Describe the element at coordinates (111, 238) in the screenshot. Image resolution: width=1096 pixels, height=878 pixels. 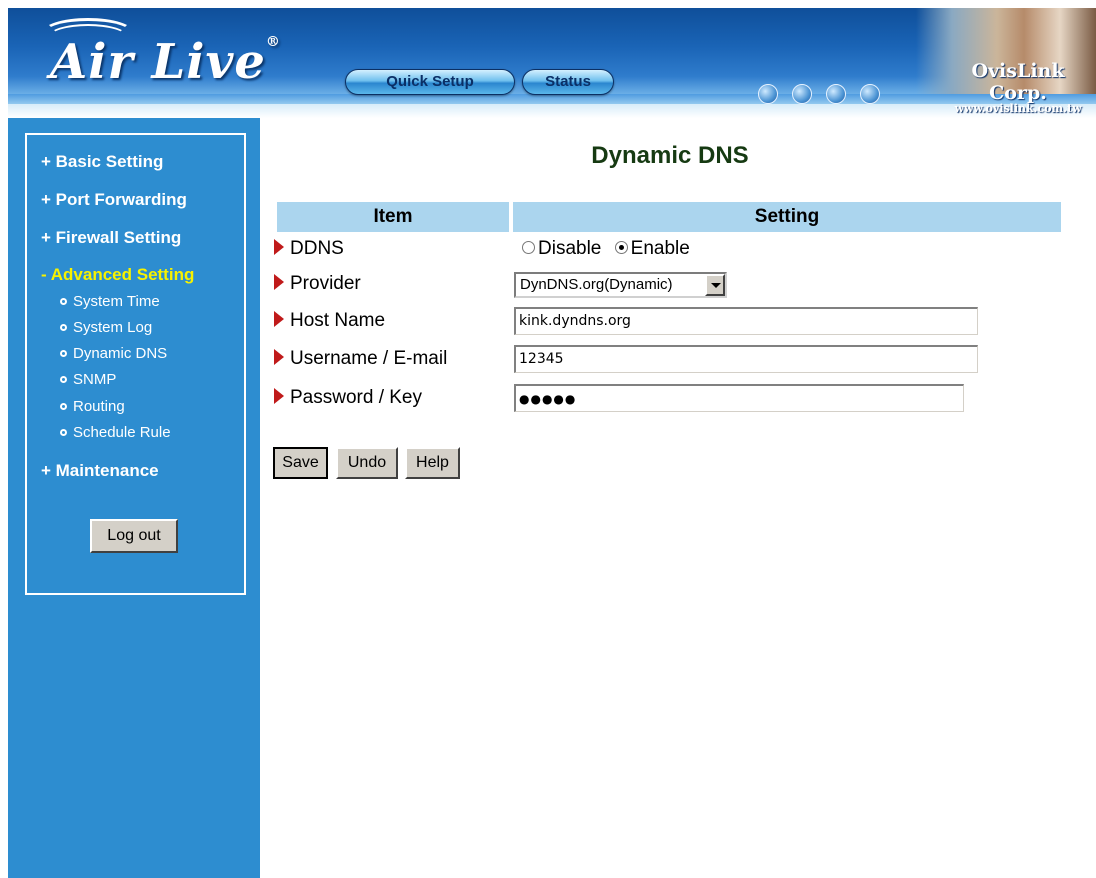
I see `sidebar-item-firewall-setting: + Firewall Setting` at that location.